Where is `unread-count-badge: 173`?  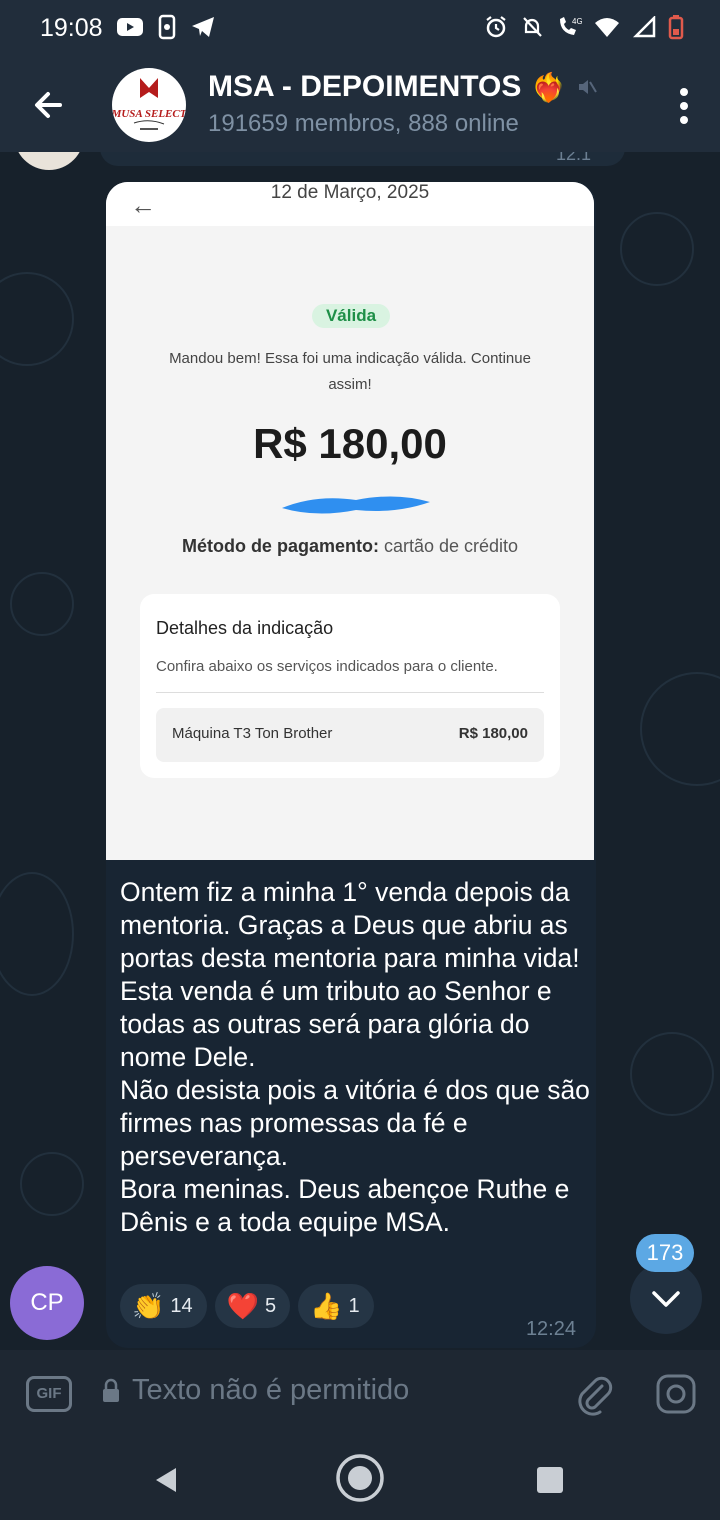 unread-count-badge: 173 is located at coordinates (665, 1253).